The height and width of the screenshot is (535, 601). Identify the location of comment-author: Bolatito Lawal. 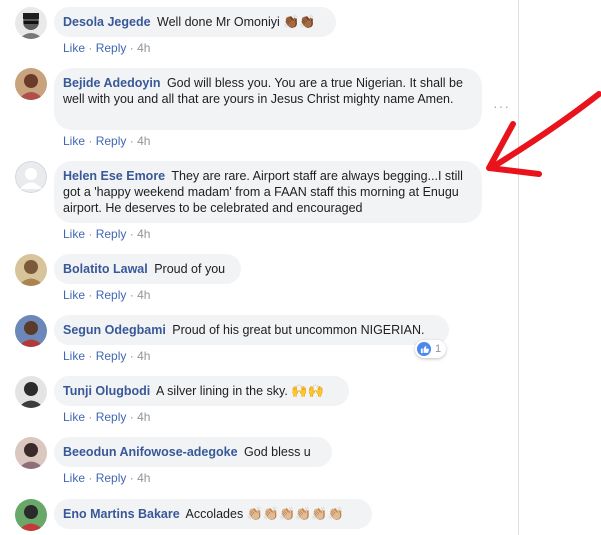
(105, 269).